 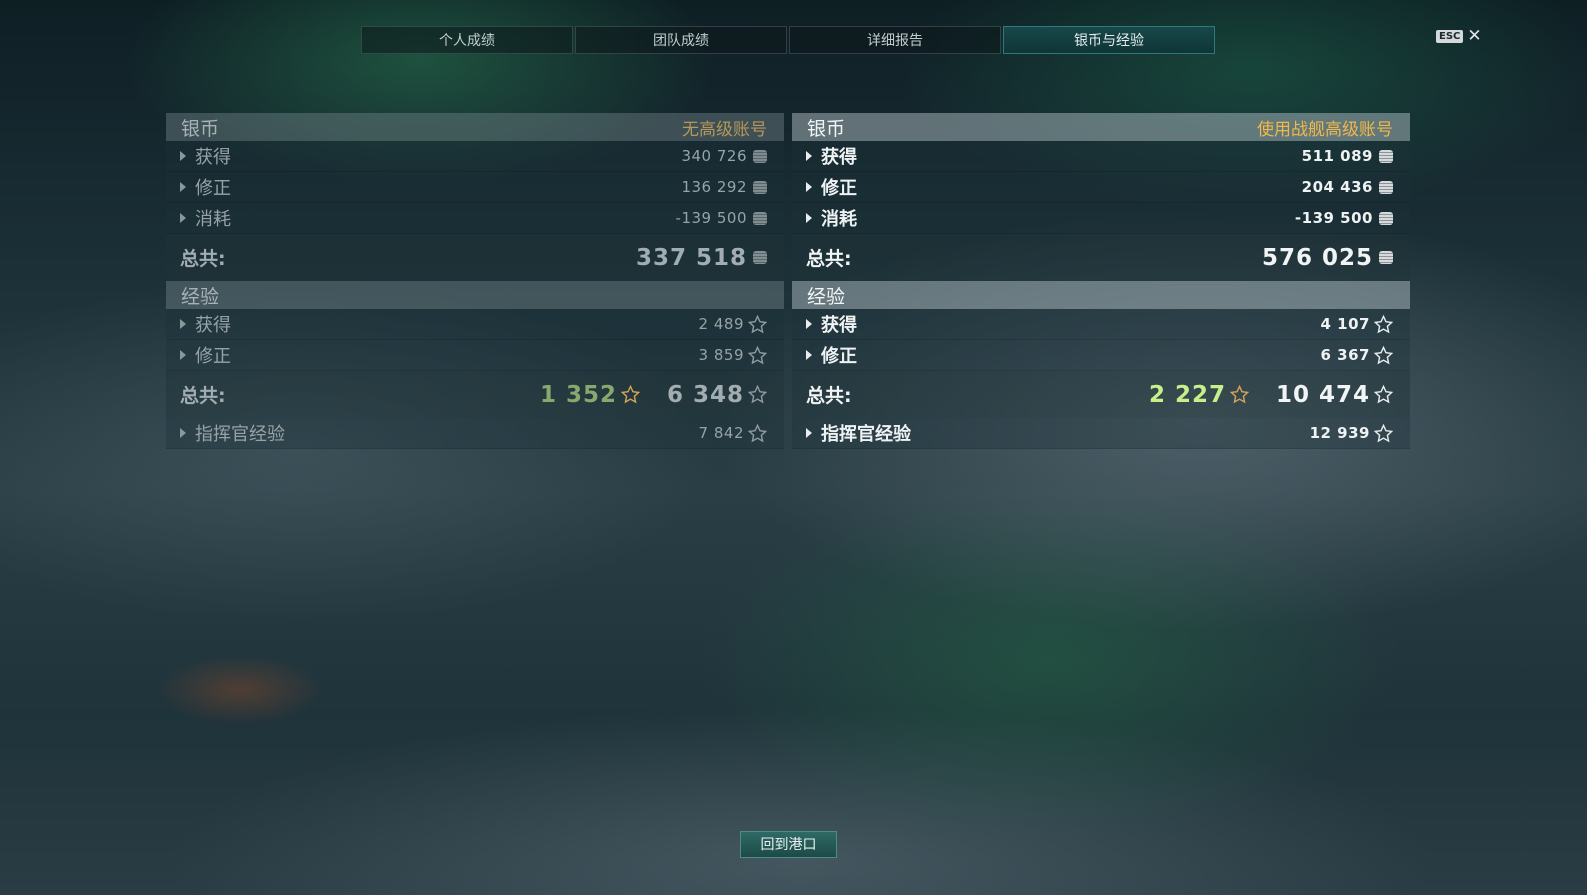 What do you see at coordinates (475, 324) in the screenshot?
I see `xp-row-earned: 获得 2 489` at bounding box center [475, 324].